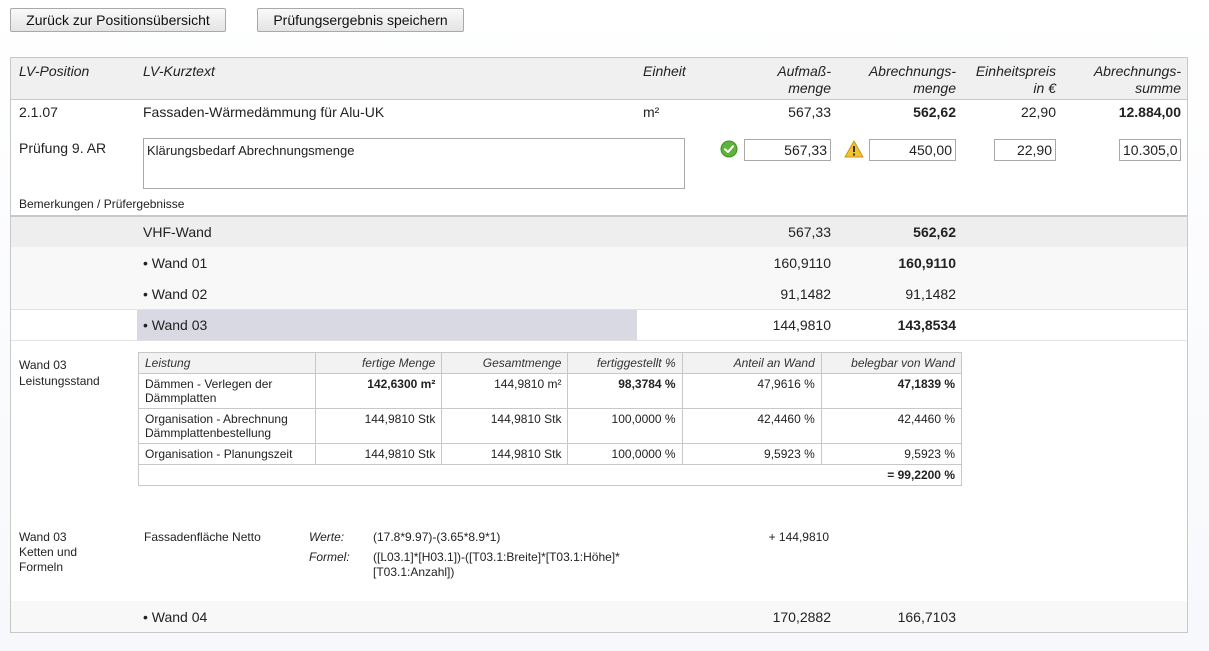 Image resolution: width=1209 pixels, height=651 pixels. What do you see at coordinates (505, 363) in the screenshot?
I see `col-gesamtmenge: Gesamtmenge` at bounding box center [505, 363].